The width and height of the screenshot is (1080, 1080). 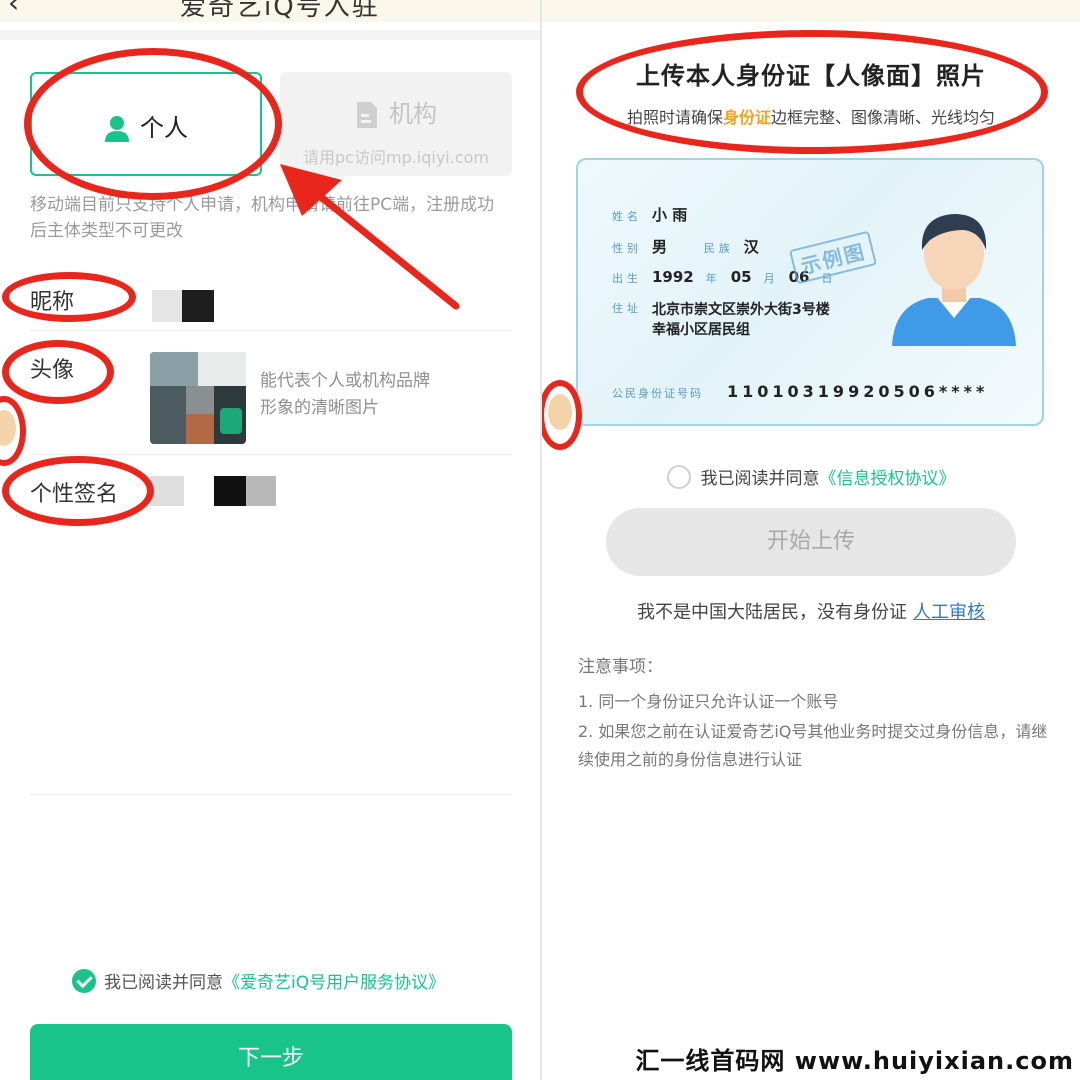 I want to click on document-icon, so click(x=367, y=115).